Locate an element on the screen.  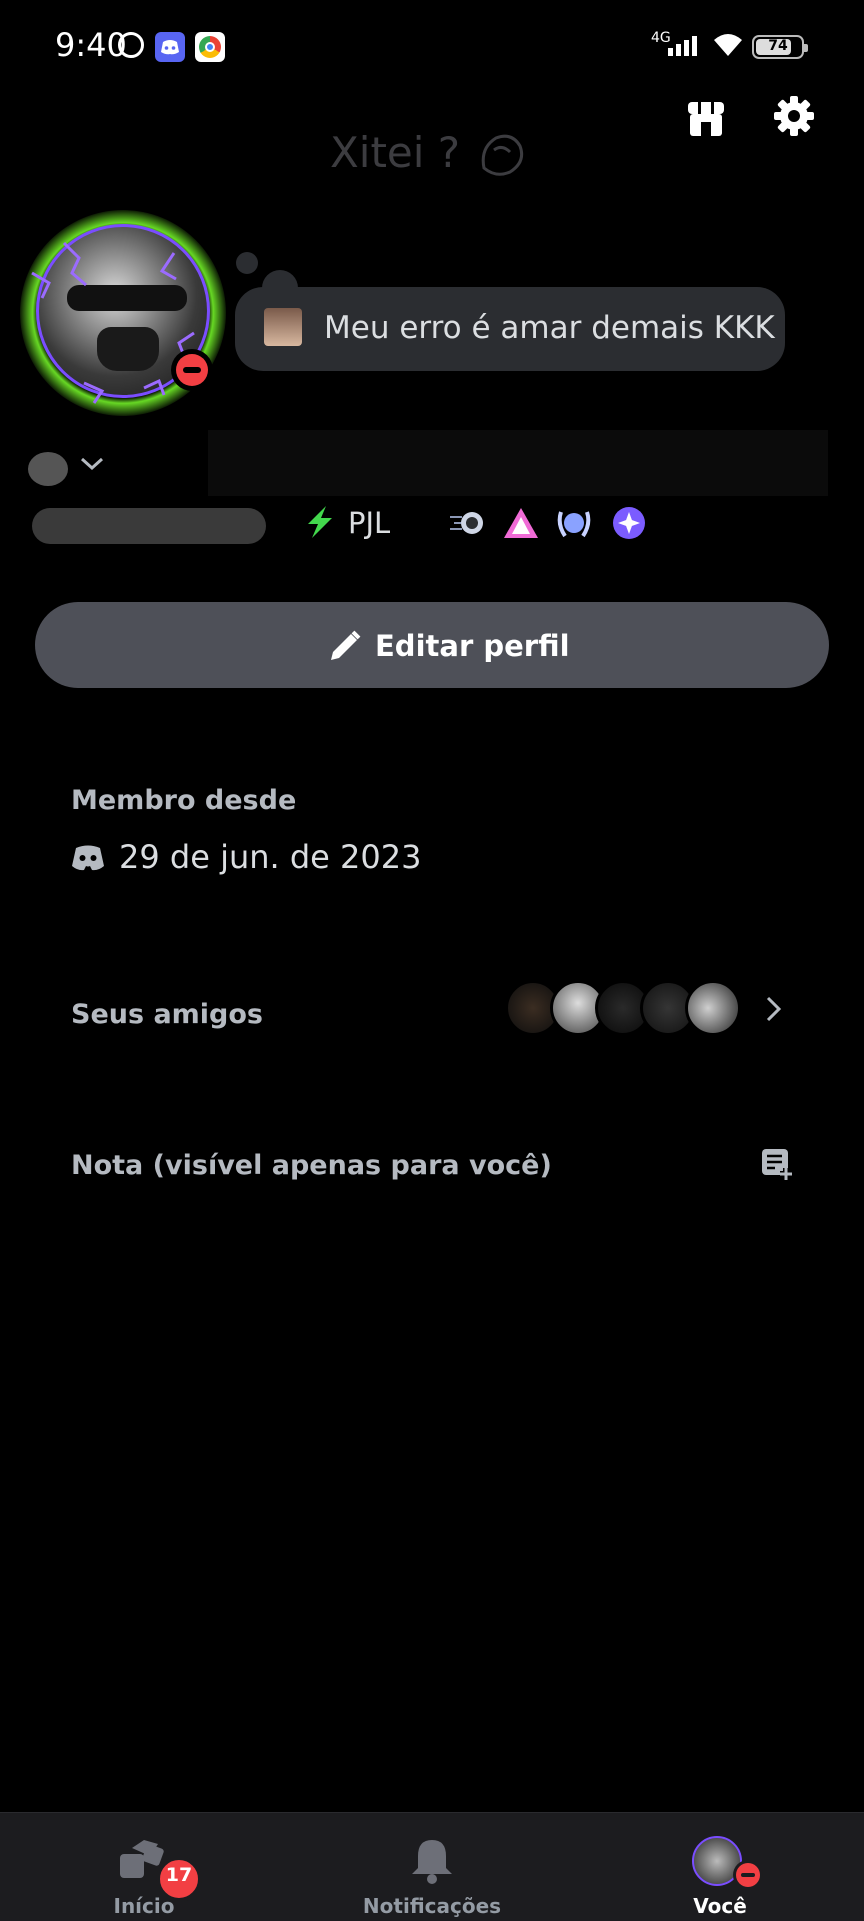
bell-icon is located at coordinates (432, 1860).